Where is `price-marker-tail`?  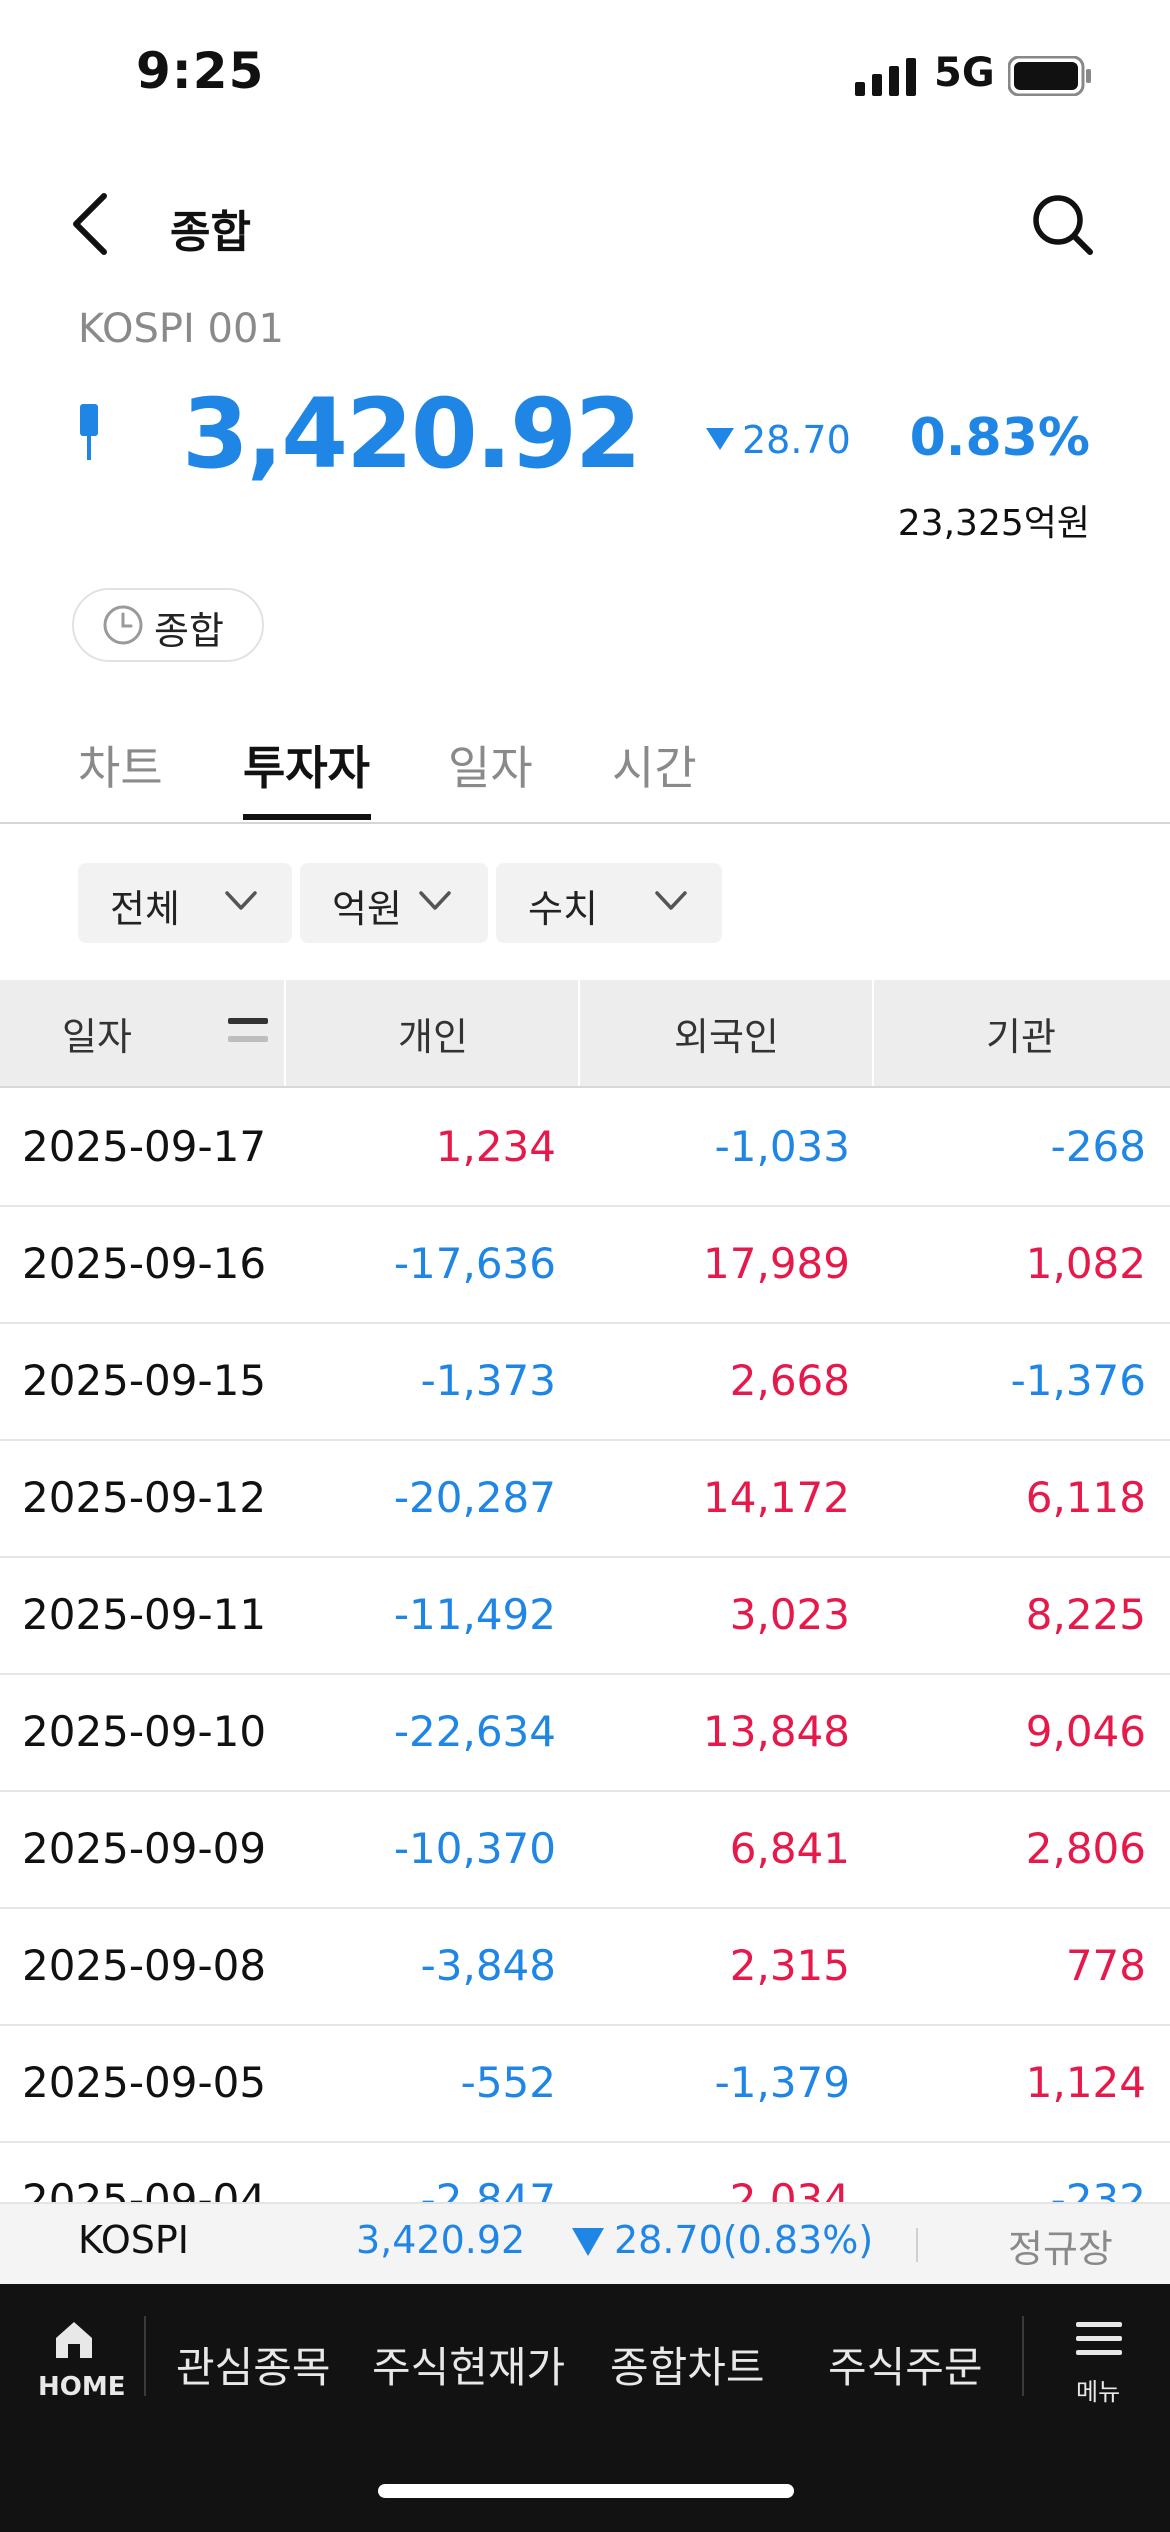 price-marker-tail is located at coordinates (89, 448).